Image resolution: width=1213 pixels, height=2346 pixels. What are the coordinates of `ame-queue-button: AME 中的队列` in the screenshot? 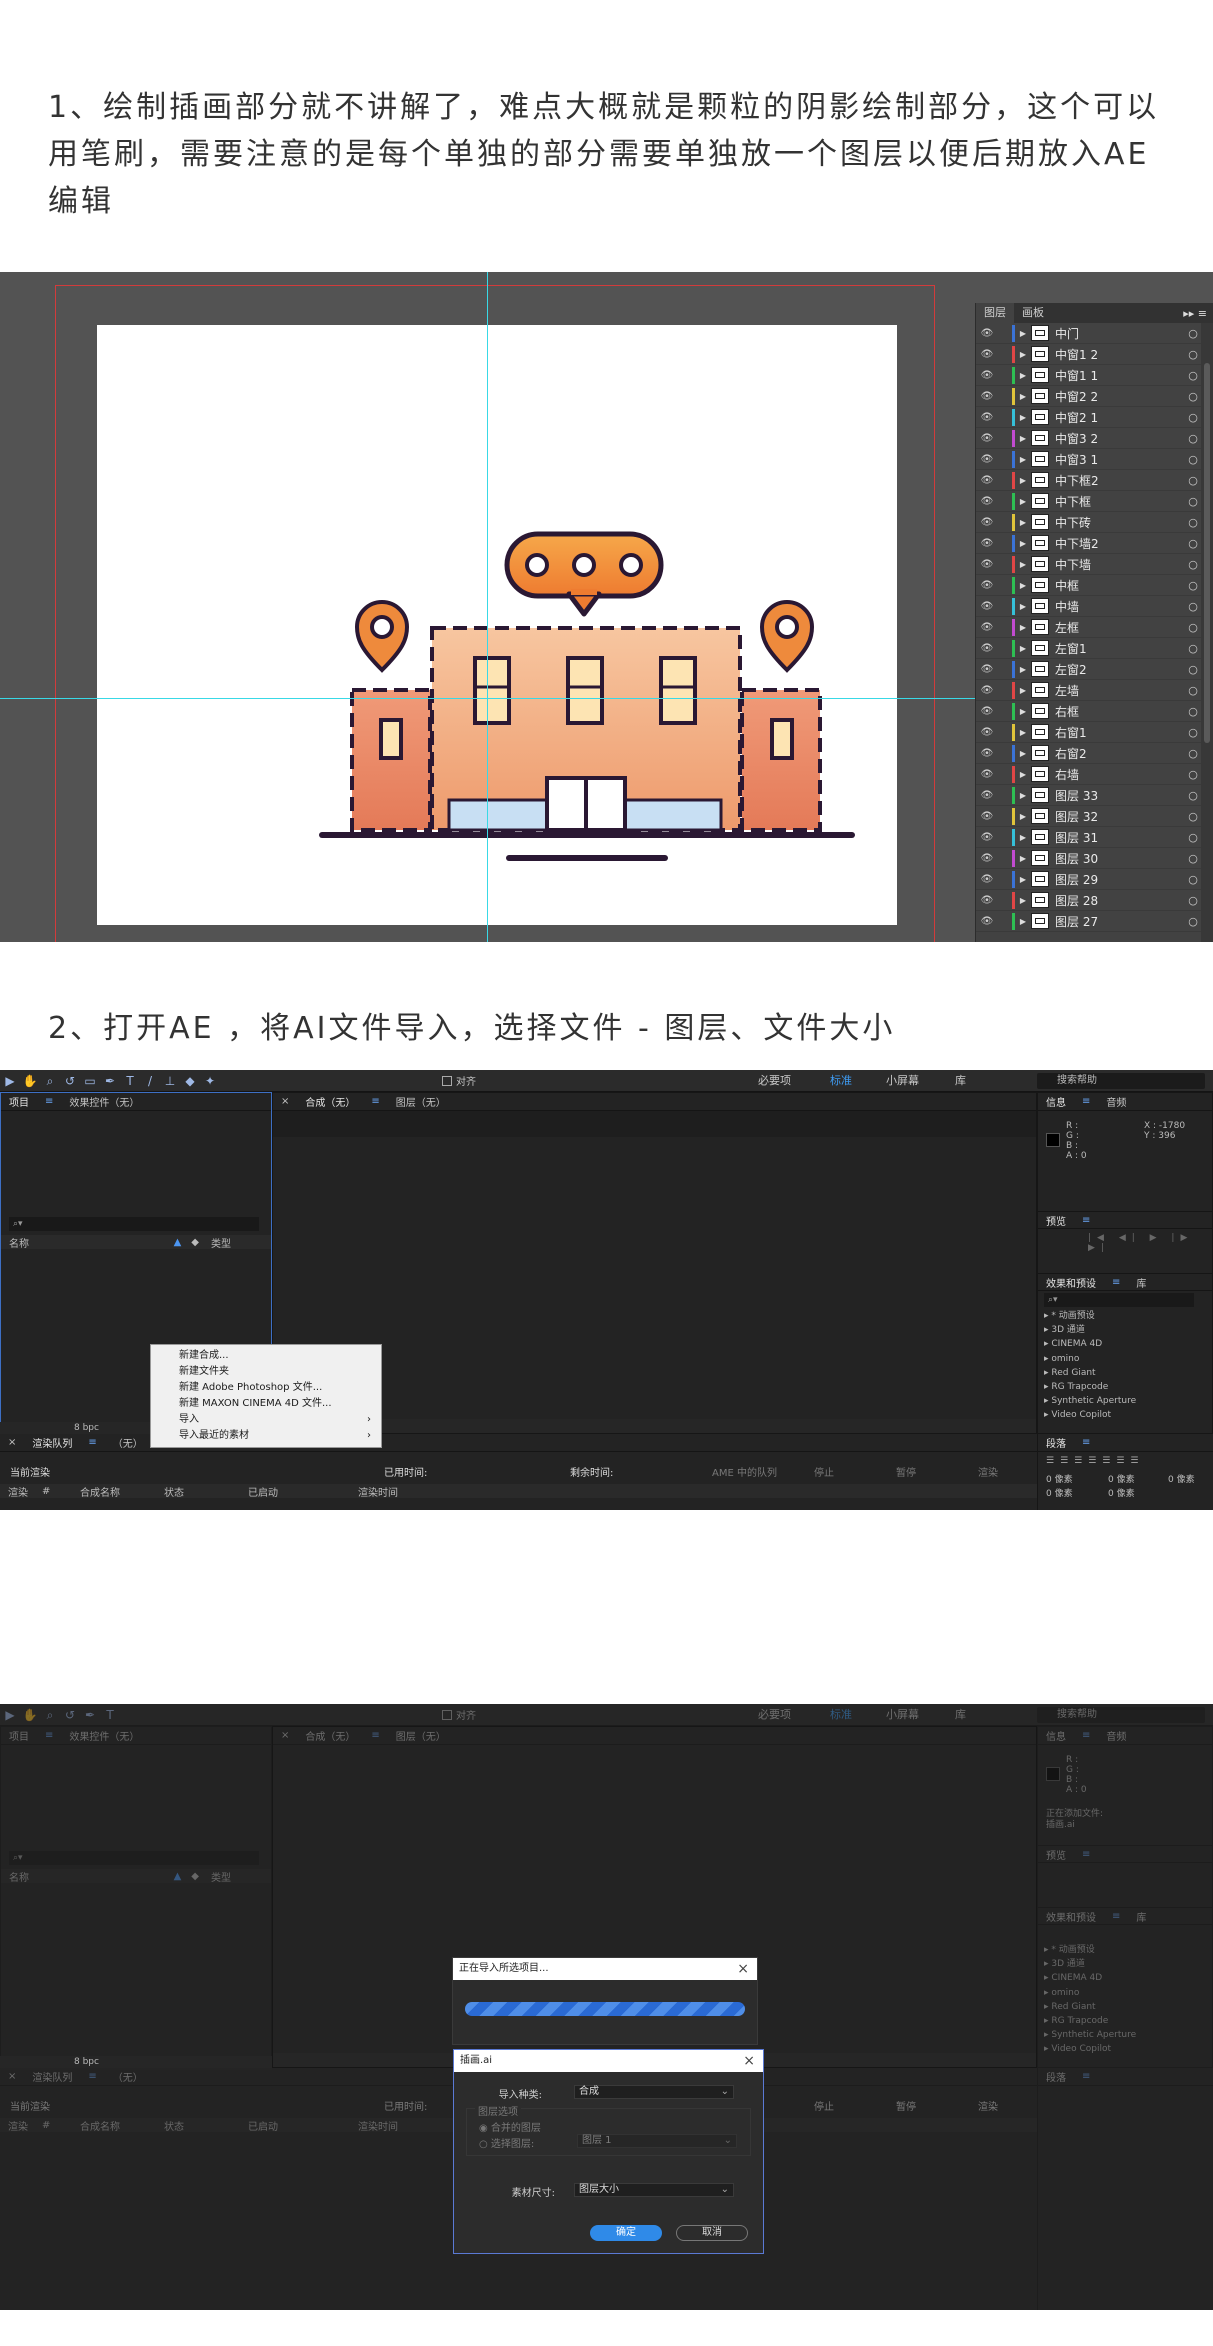 It's located at (744, 1471).